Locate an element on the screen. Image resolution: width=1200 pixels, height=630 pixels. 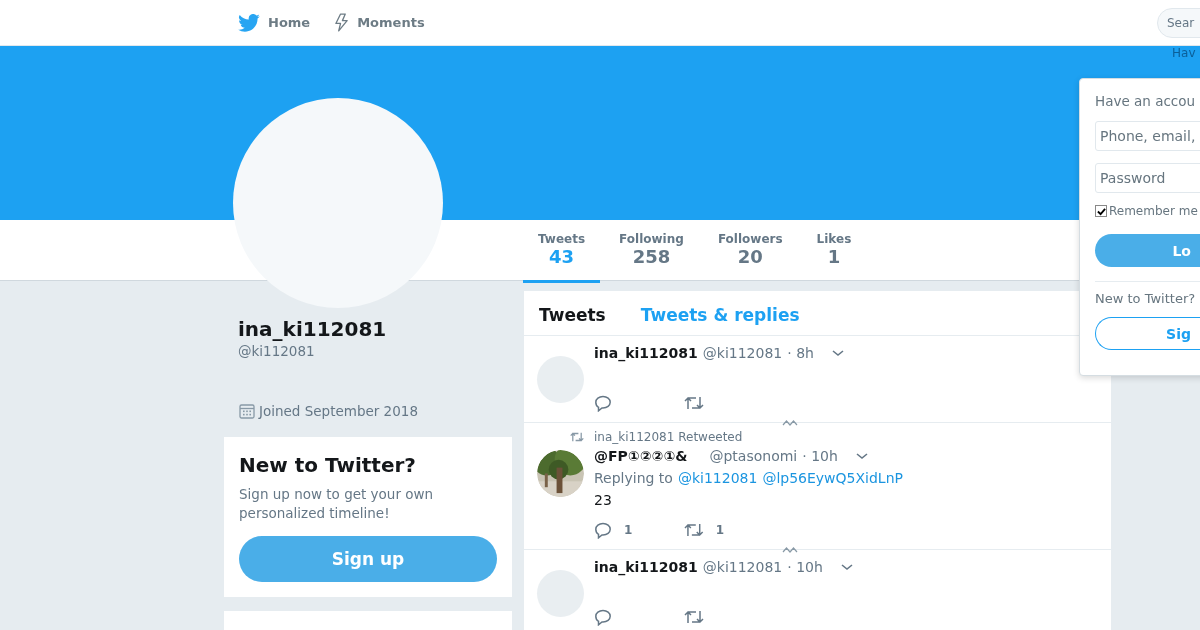
card-title: New to Twitter? is located at coordinates (328, 465).